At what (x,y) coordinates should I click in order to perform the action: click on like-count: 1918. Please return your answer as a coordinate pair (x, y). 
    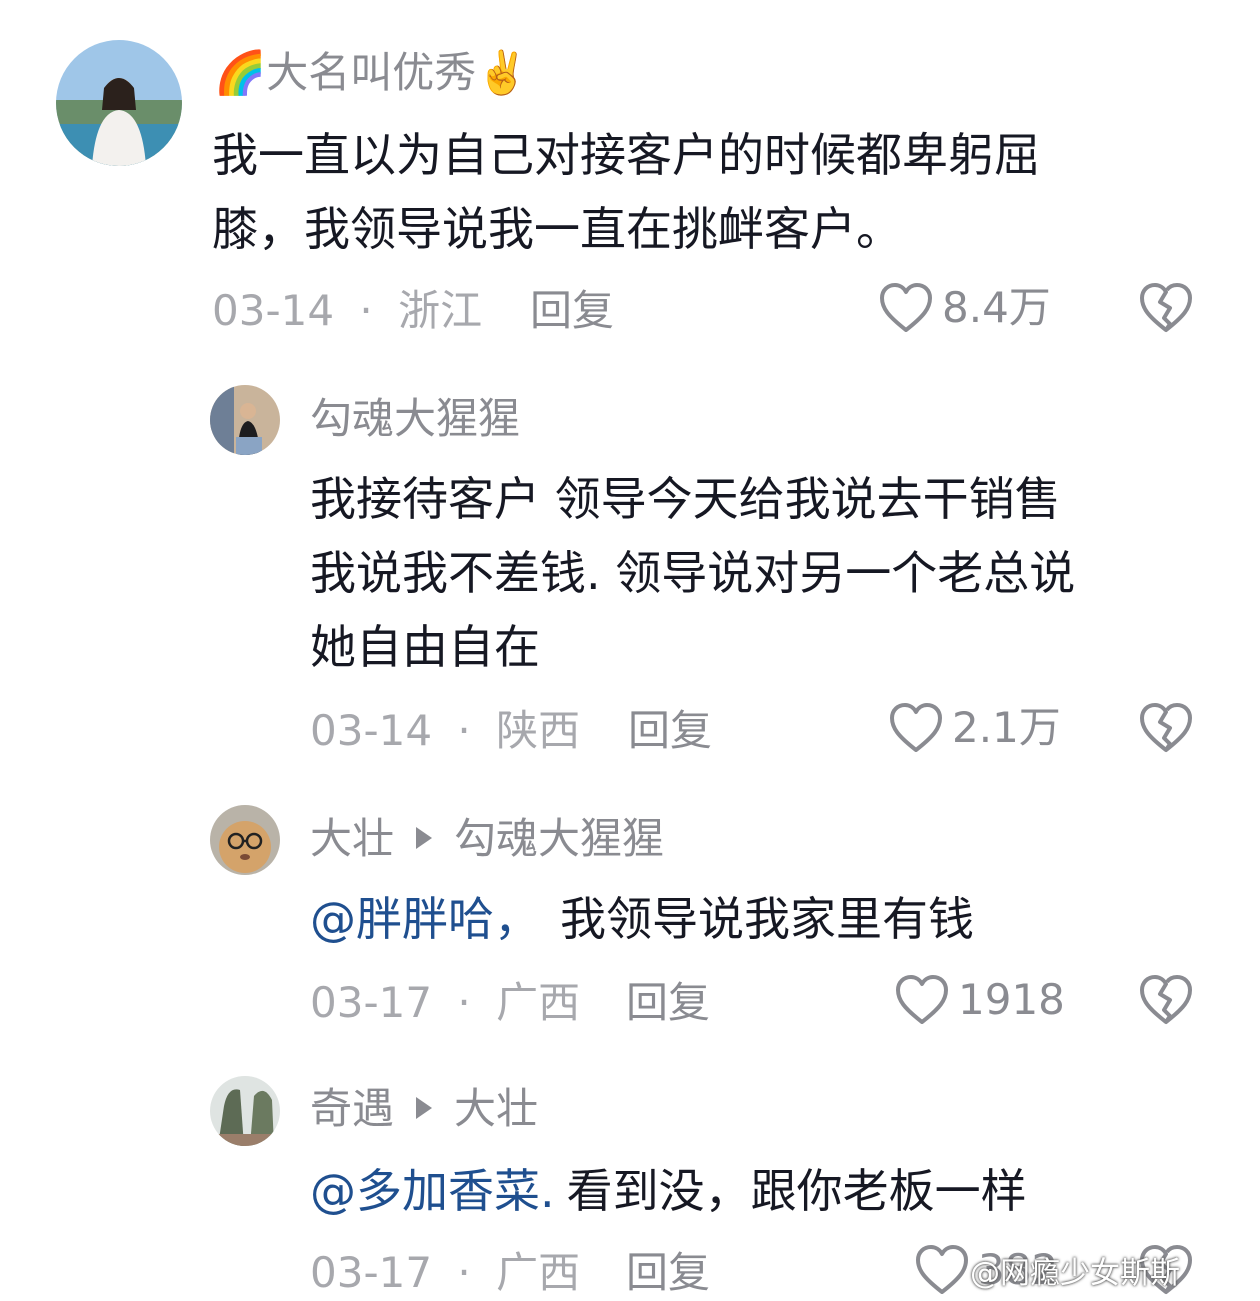
    Looking at the image, I should click on (1011, 999).